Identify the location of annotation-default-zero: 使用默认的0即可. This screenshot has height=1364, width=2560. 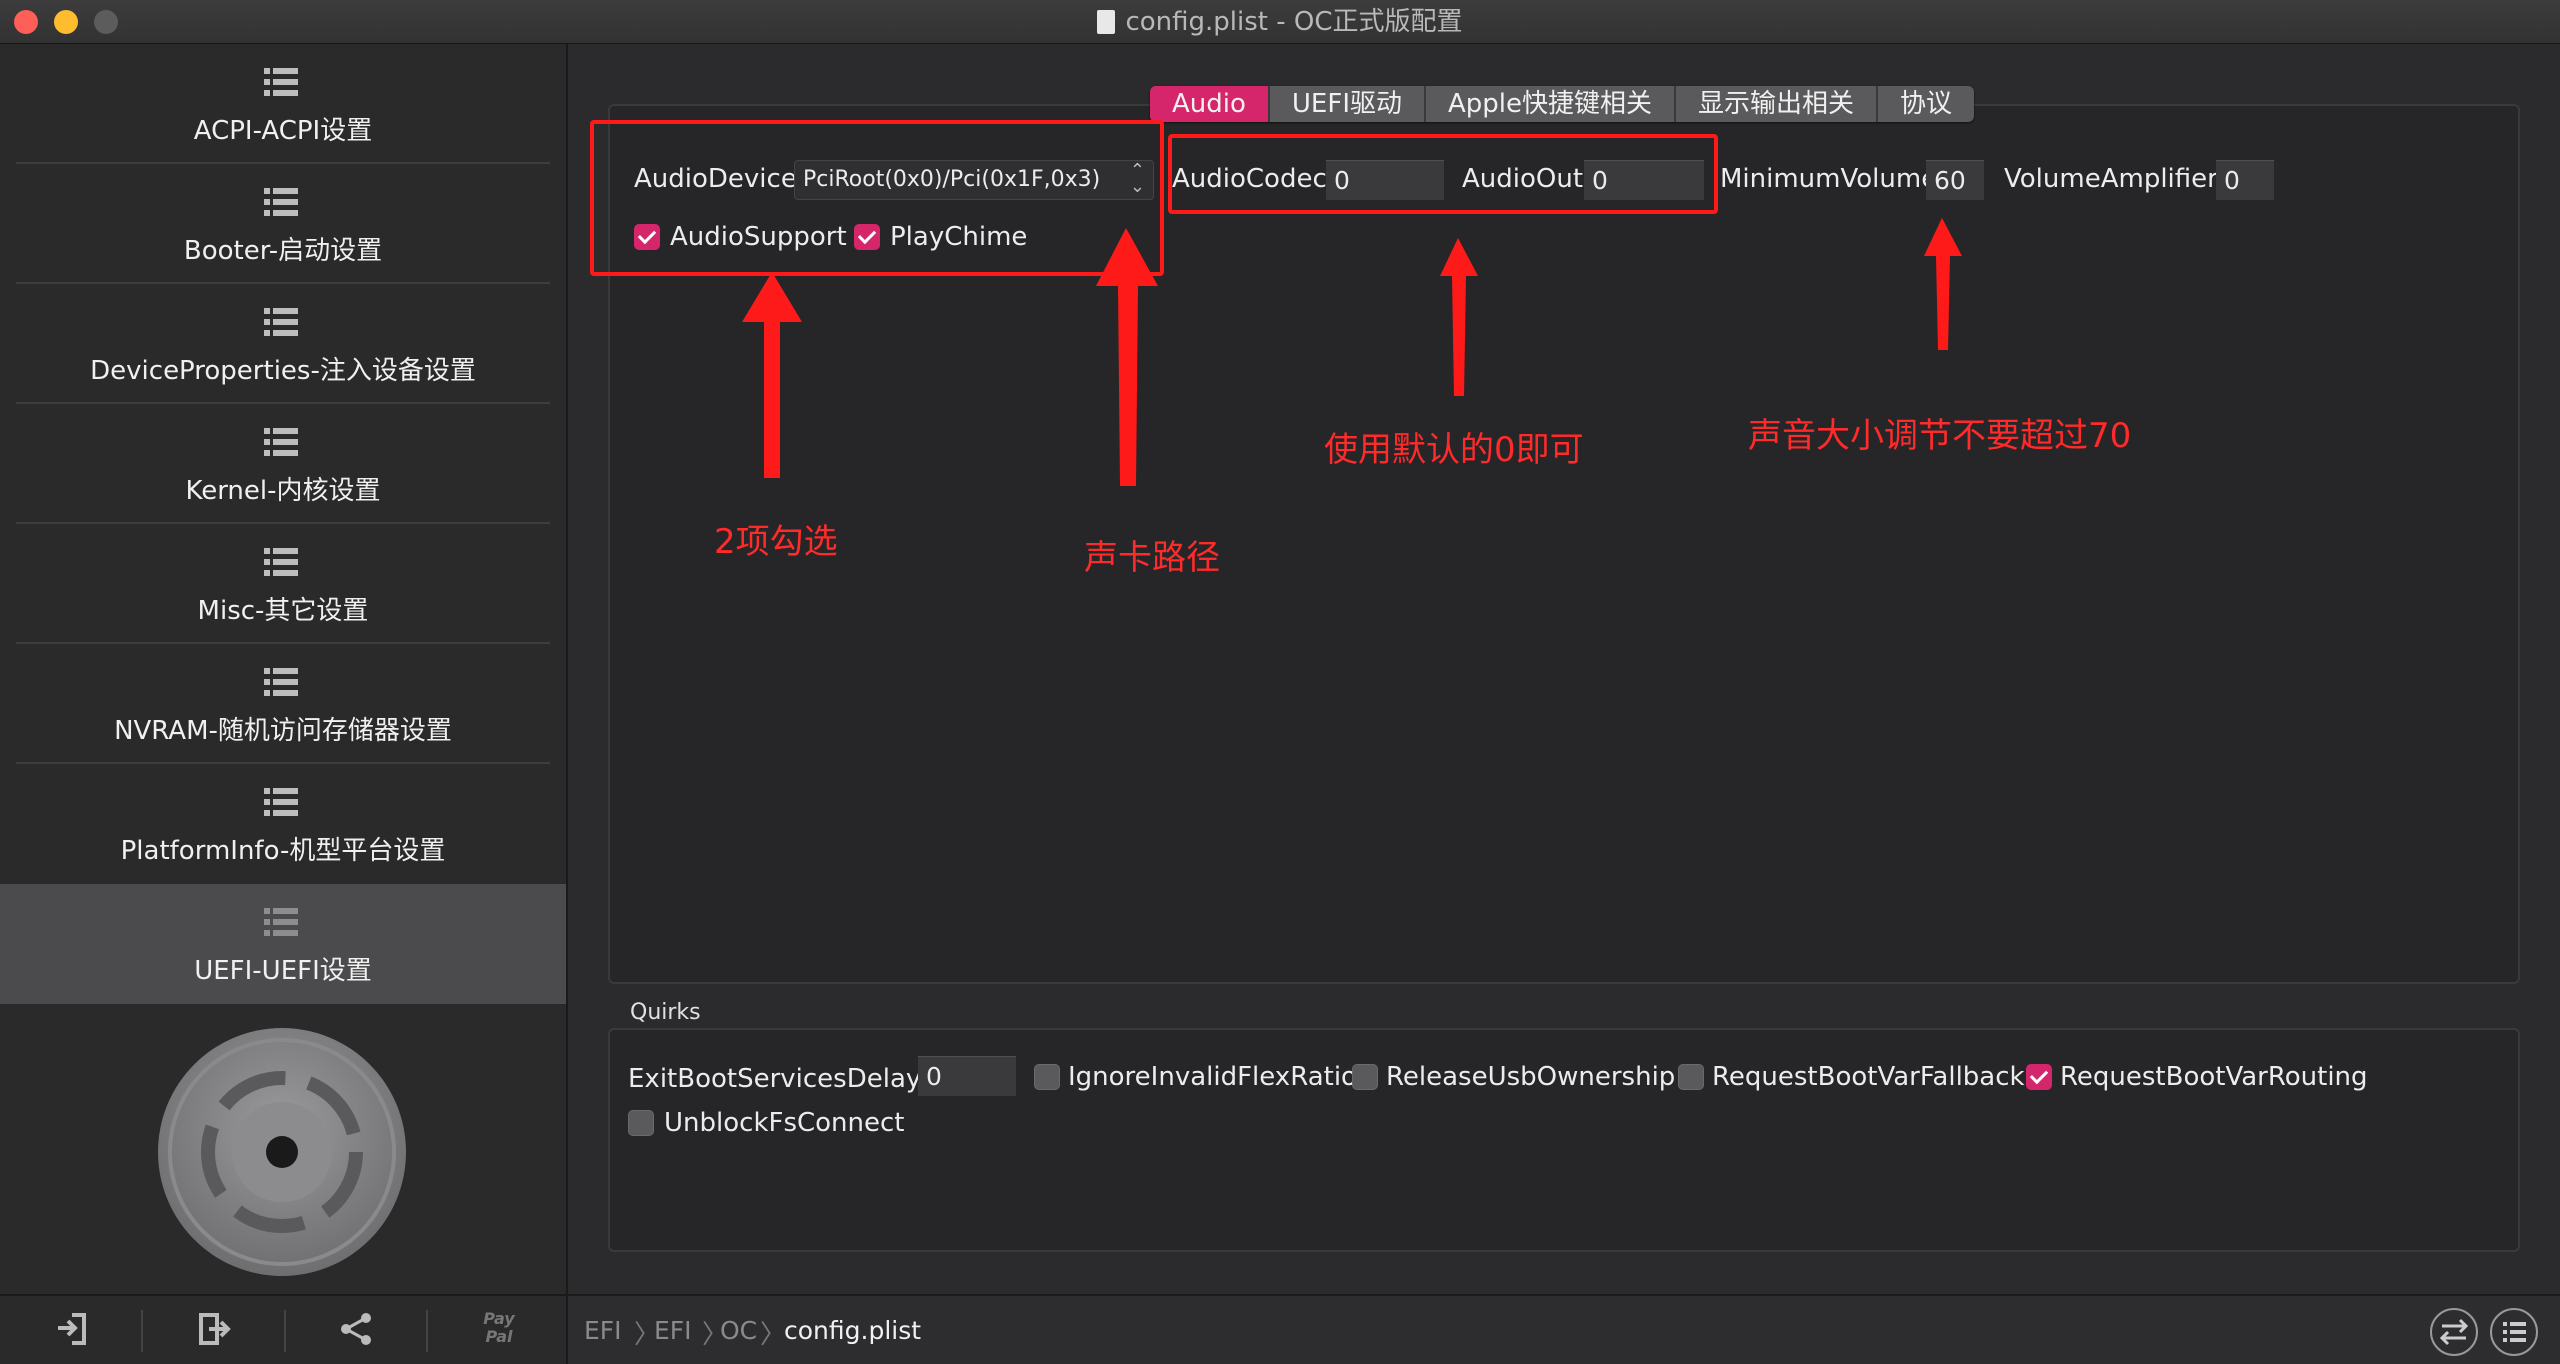
(1454, 450).